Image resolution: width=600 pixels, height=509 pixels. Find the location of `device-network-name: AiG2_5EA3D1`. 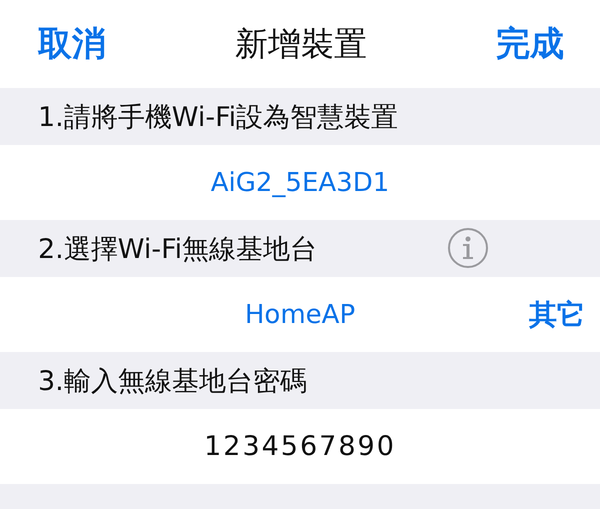

device-network-name: AiG2_5EA3D1 is located at coordinates (300, 183).